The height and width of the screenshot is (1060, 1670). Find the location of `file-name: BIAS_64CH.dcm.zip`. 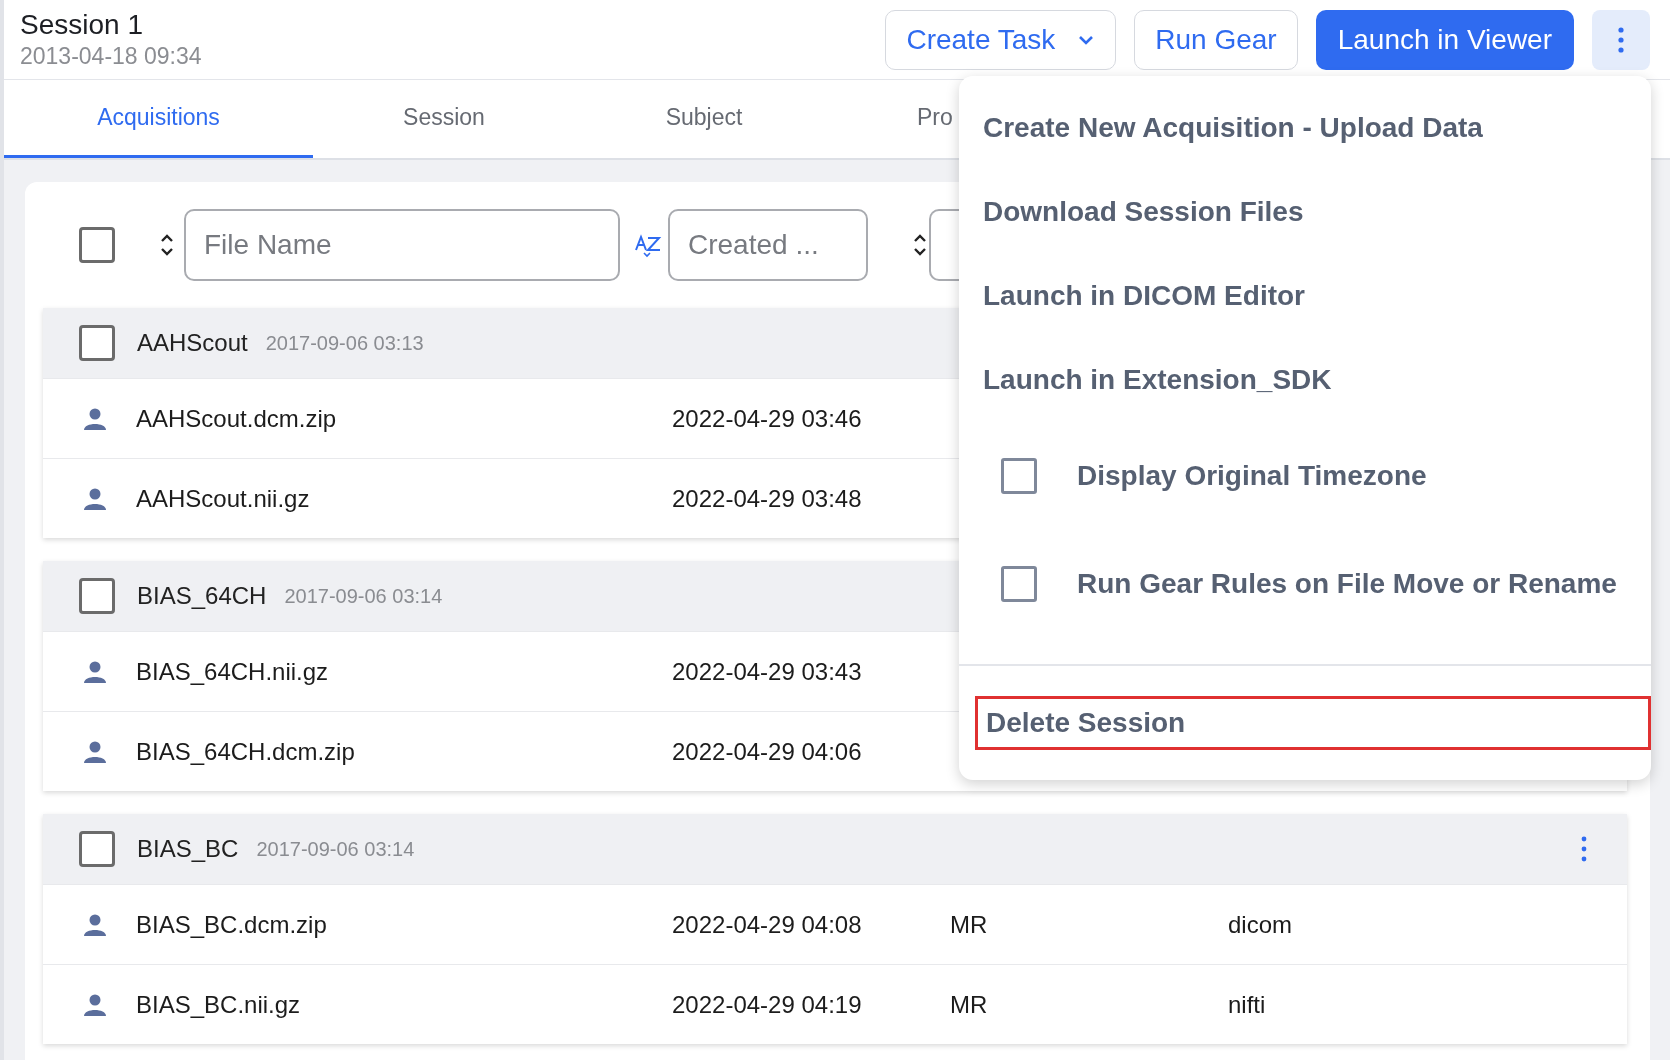

file-name: BIAS_64CH.dcm.zip is located at coordinates (245, 751).